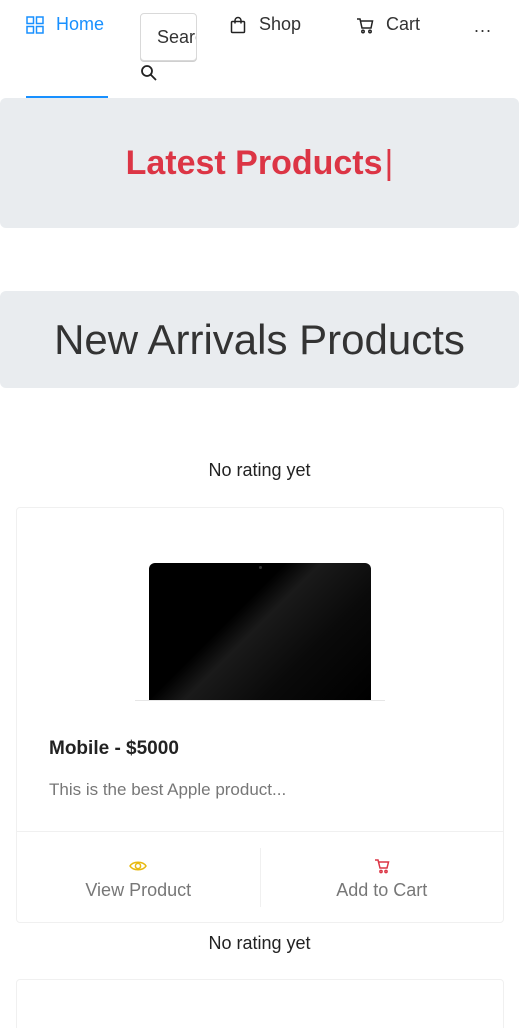 This screenshot has height=1028, width=519. Describe the element at coordinates (138, 866) in the screenshot. I see `eye-icon` at that location.